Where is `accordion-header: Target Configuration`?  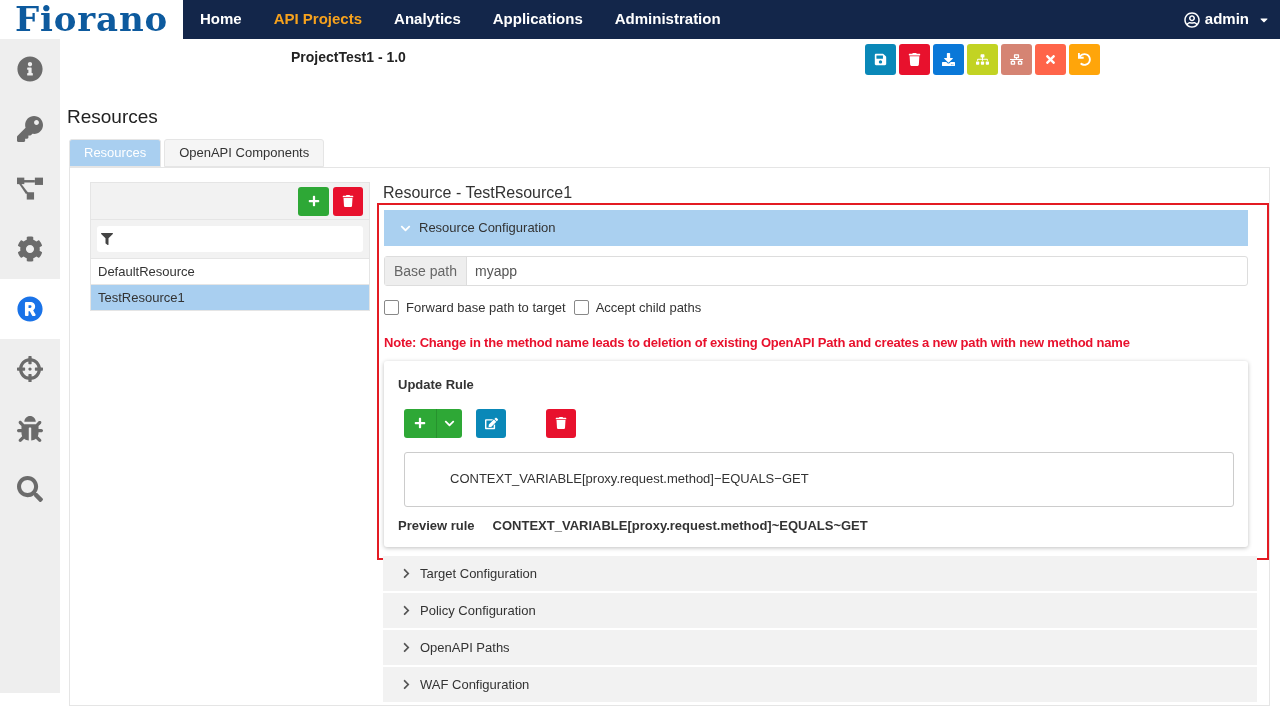 accordion-header: Target Configuration is located at coordinates (820, 573).